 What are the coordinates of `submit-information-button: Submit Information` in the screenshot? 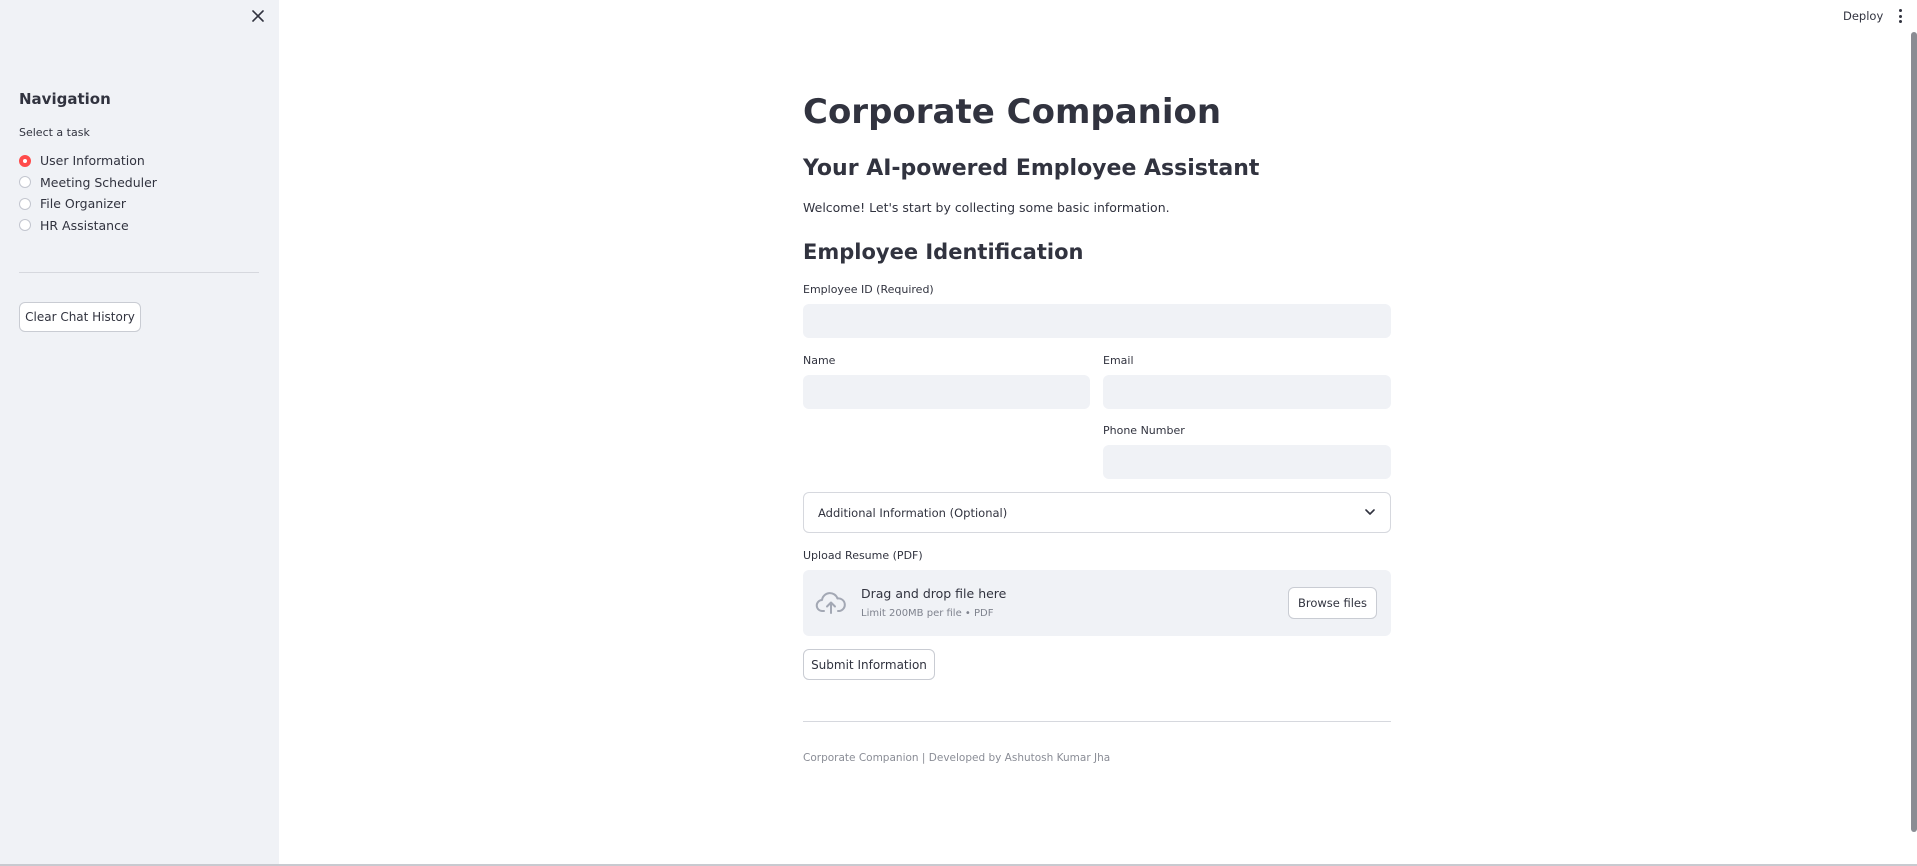 It's located at (869, 664).